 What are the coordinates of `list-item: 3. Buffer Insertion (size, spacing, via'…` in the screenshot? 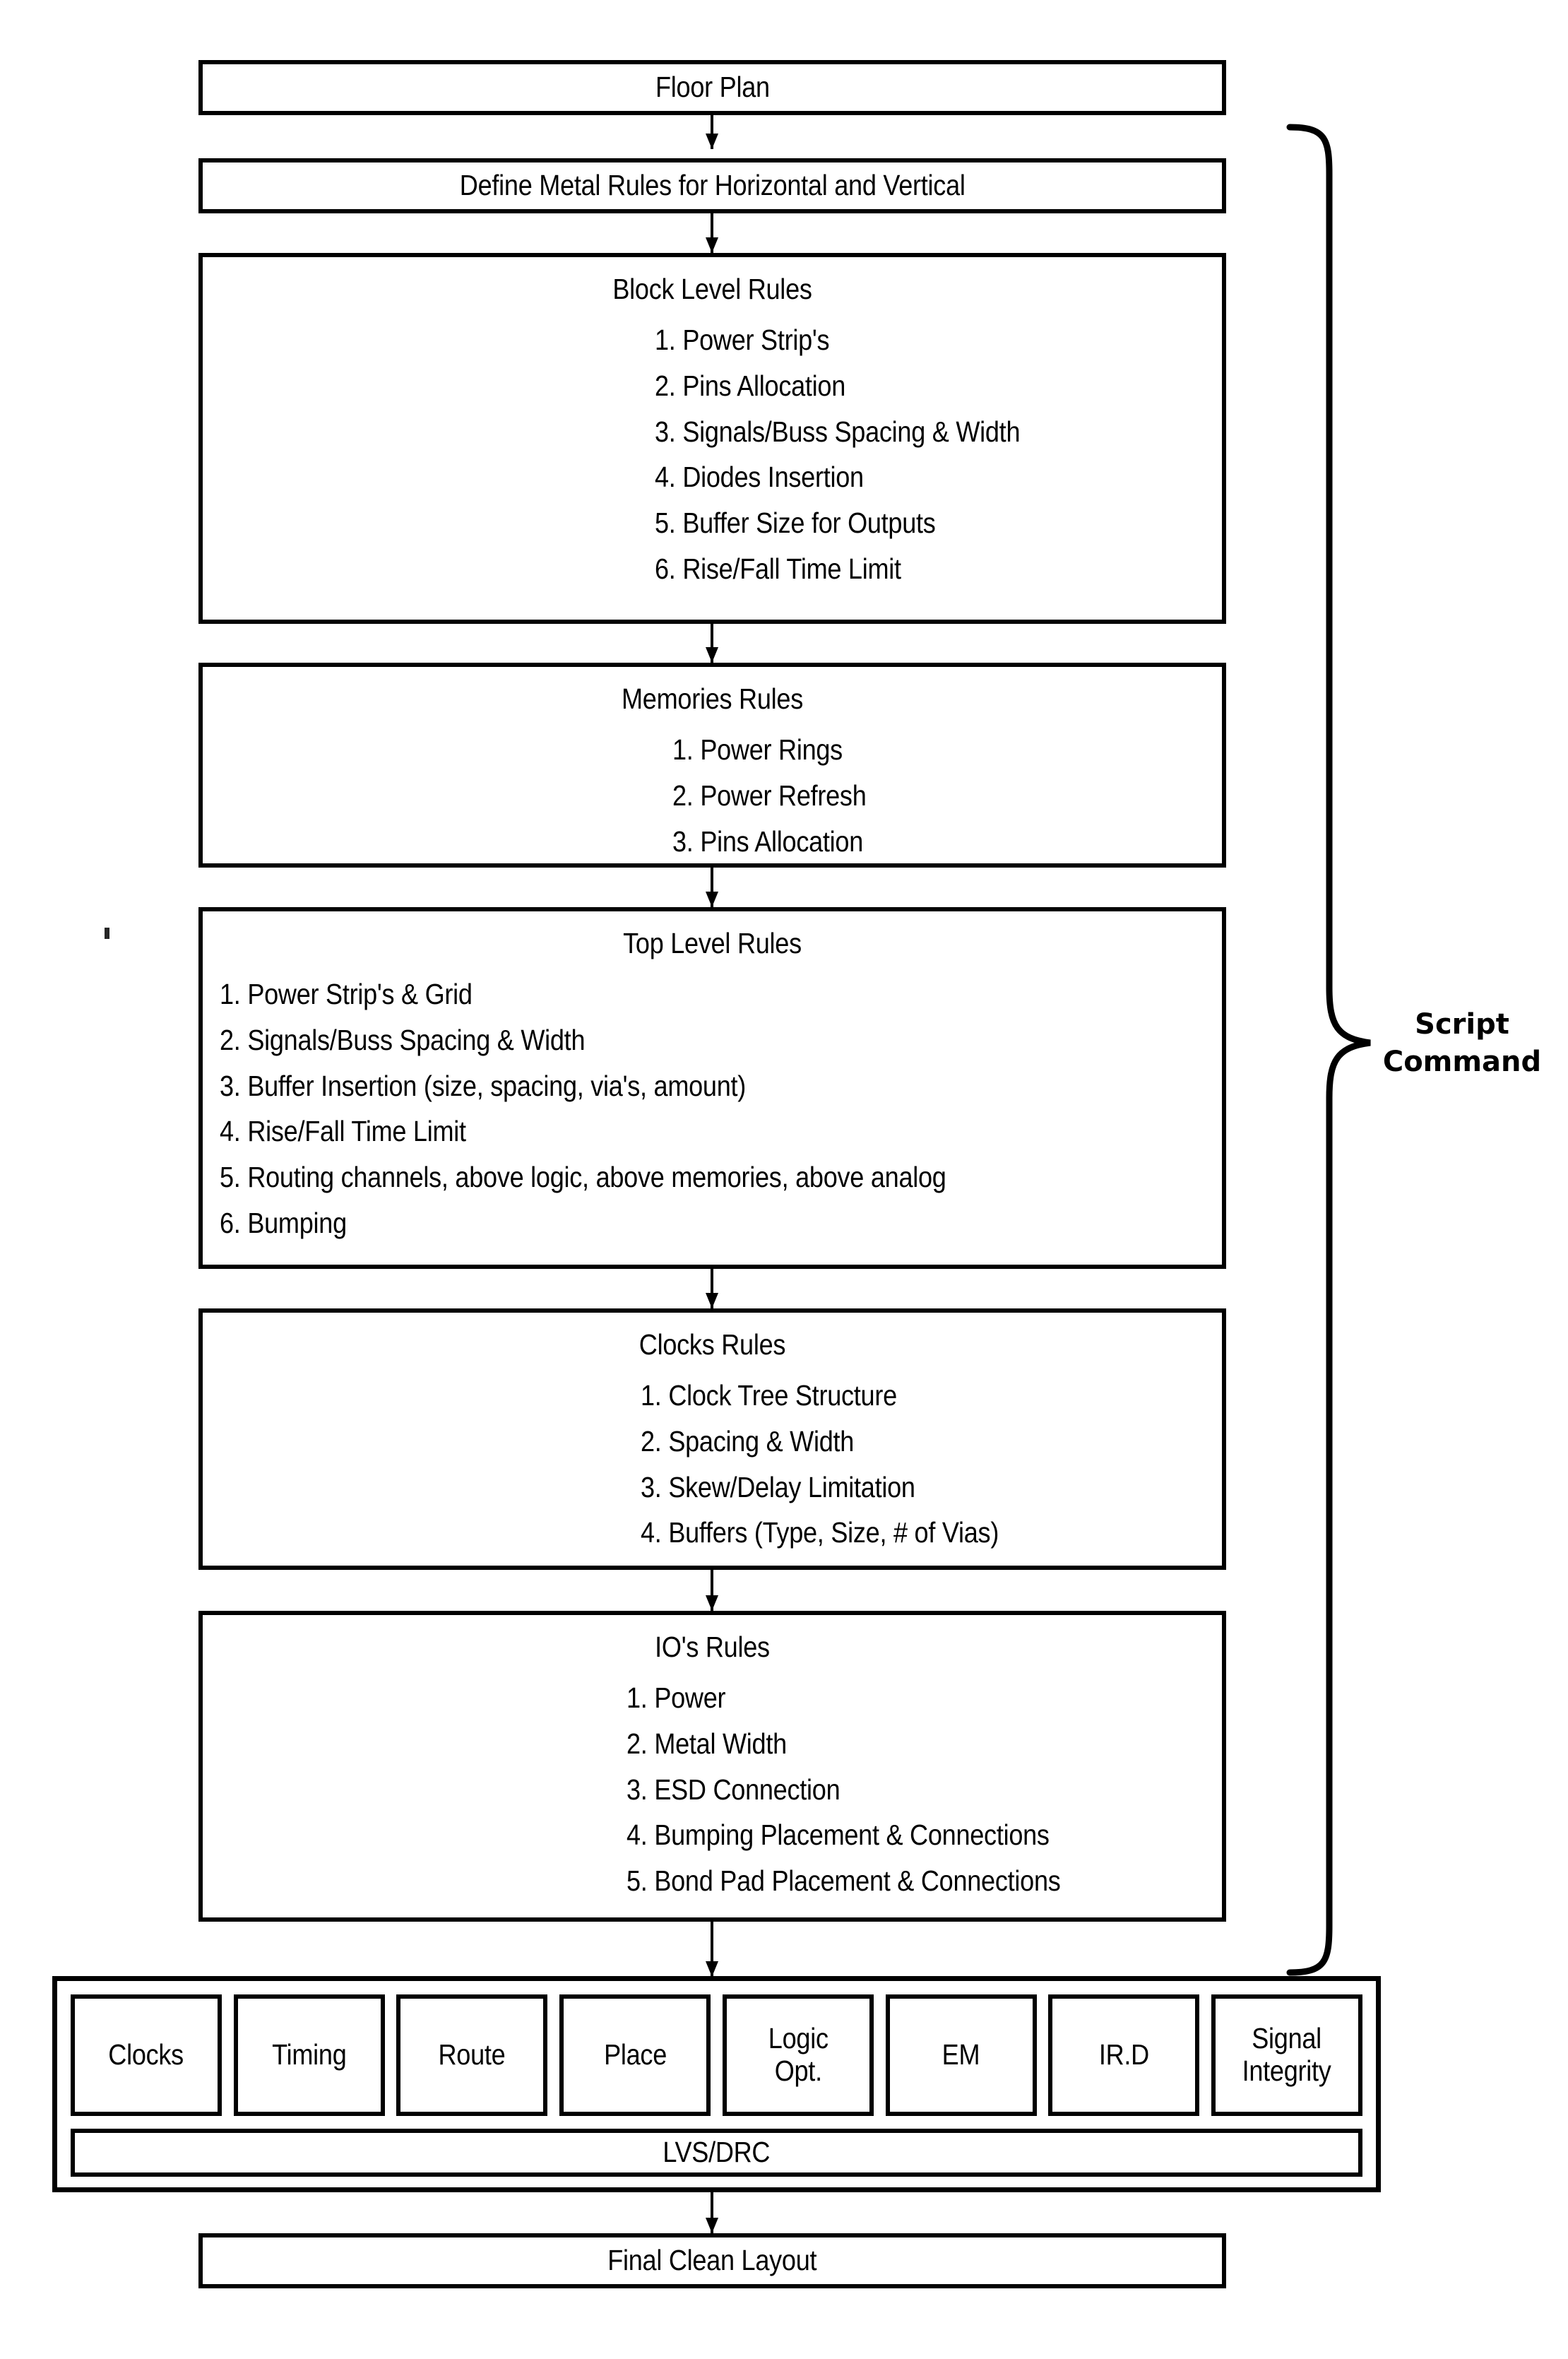 It's located at (484, 1085).